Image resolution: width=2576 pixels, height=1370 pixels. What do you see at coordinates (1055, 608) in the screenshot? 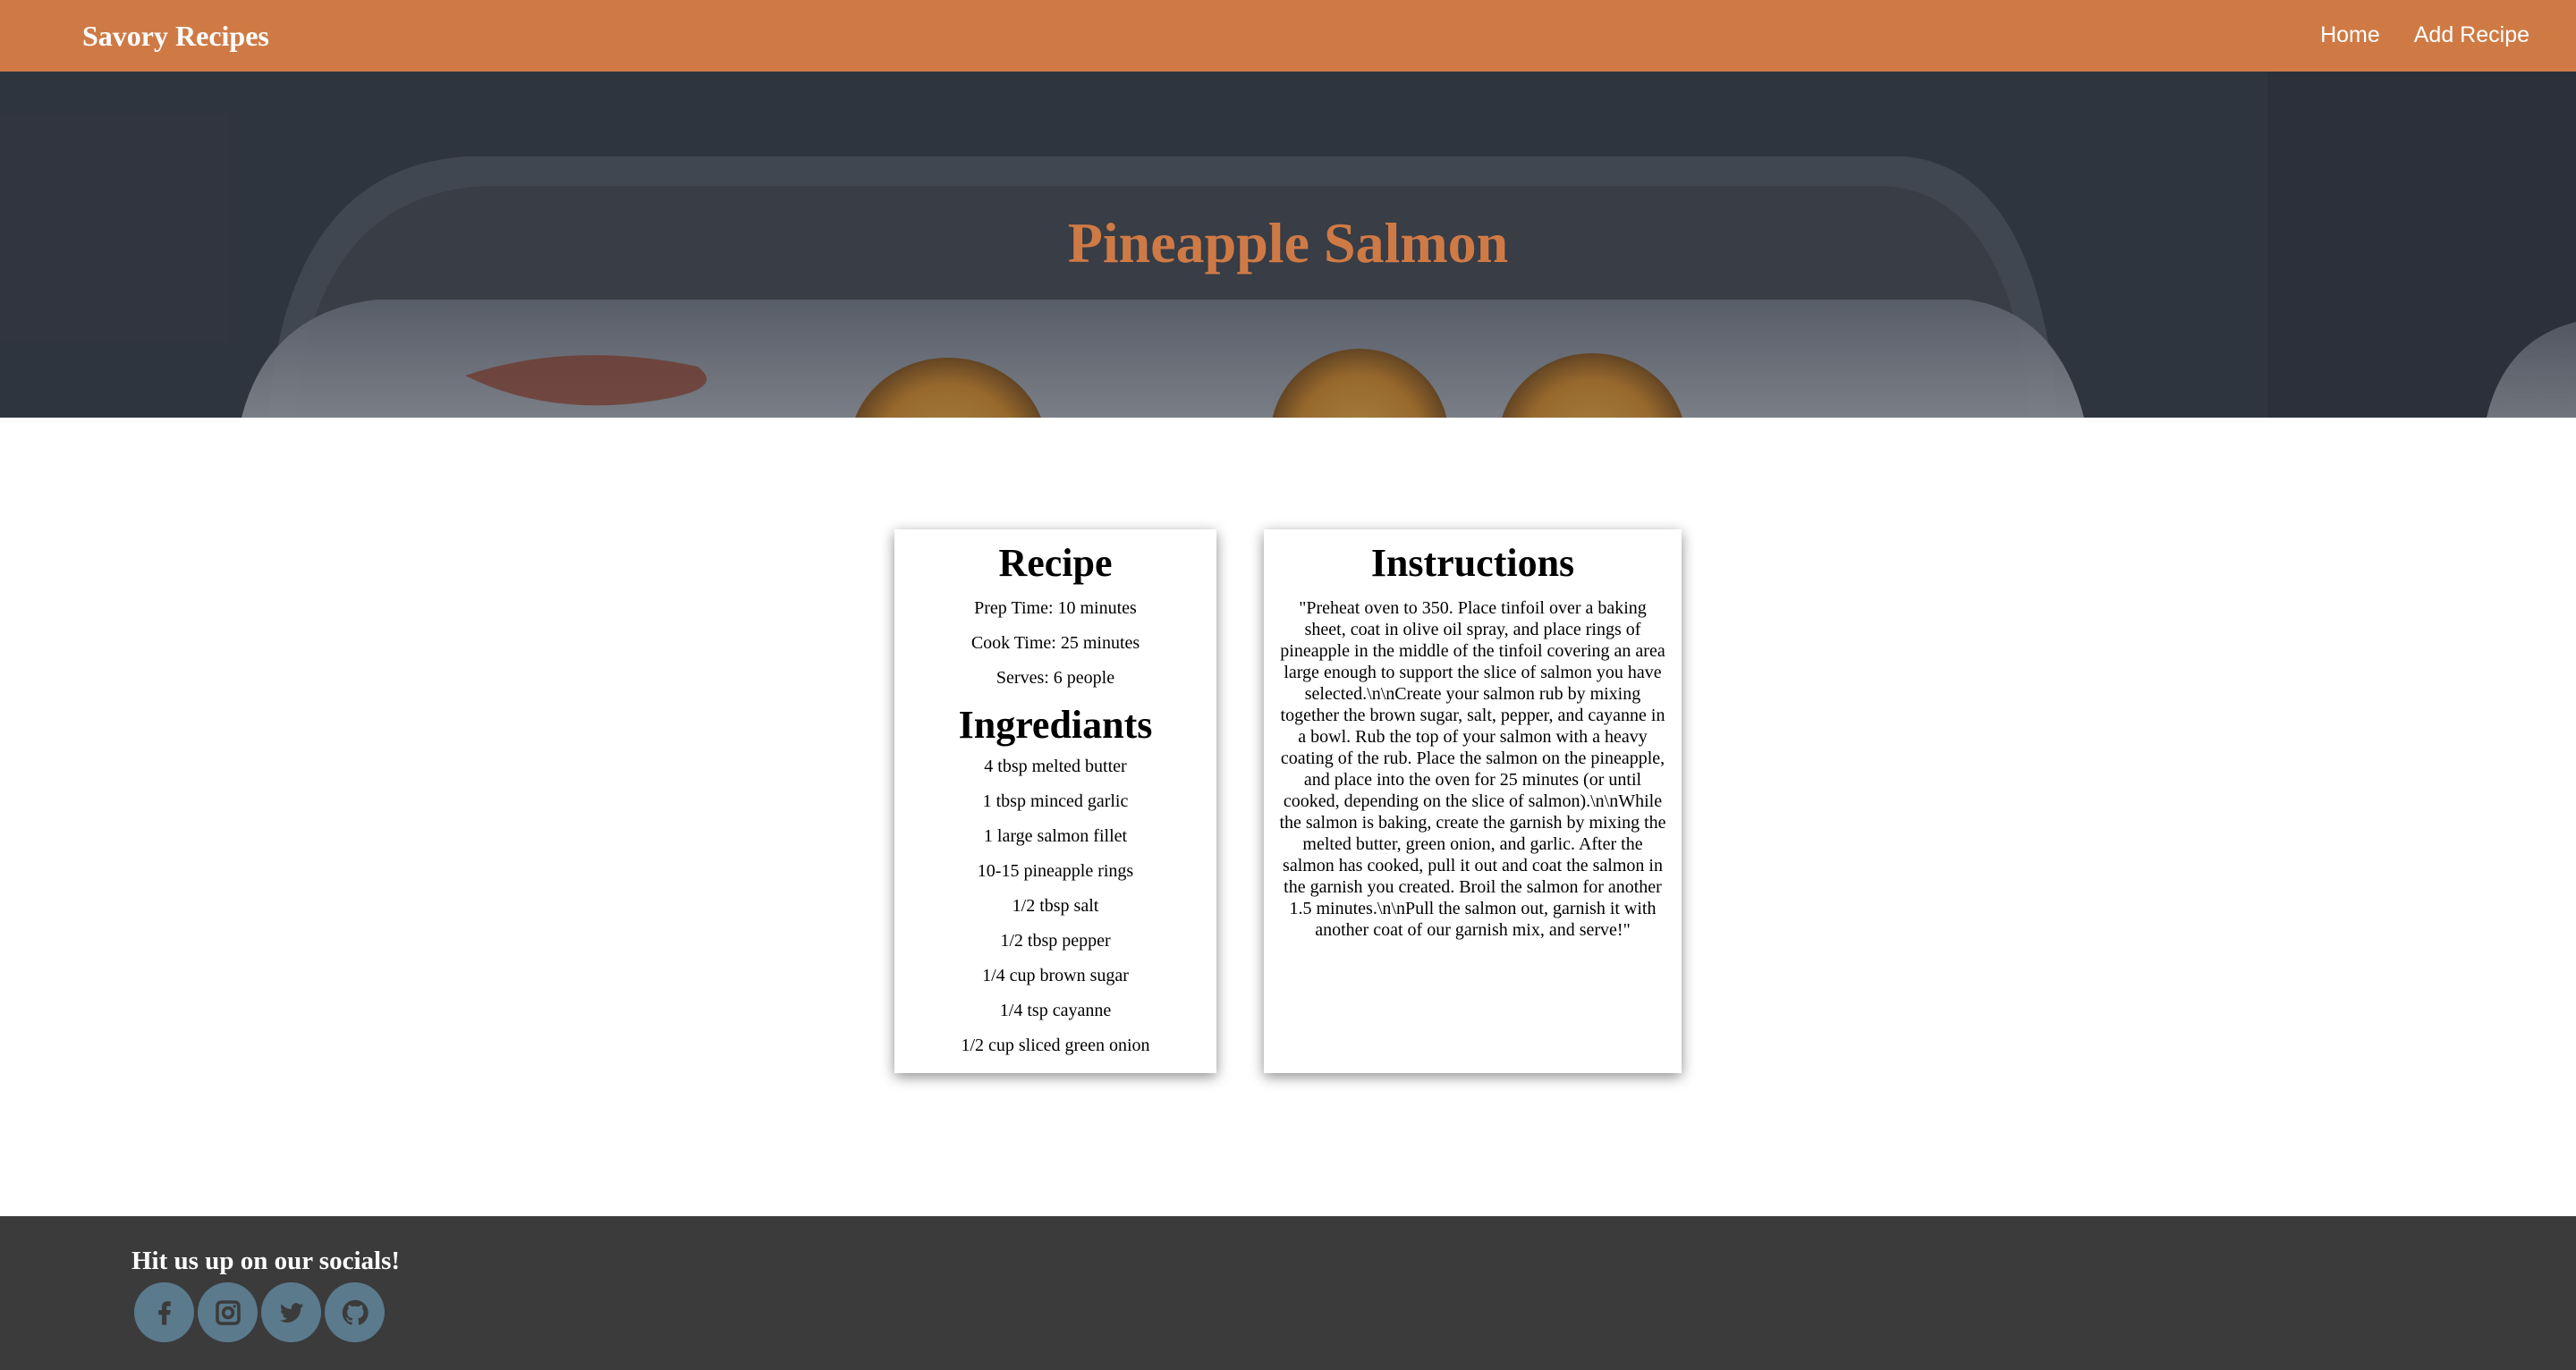
I see `prep-time: Prep Time: 10 minutes` at bounding box center [1055, 608].